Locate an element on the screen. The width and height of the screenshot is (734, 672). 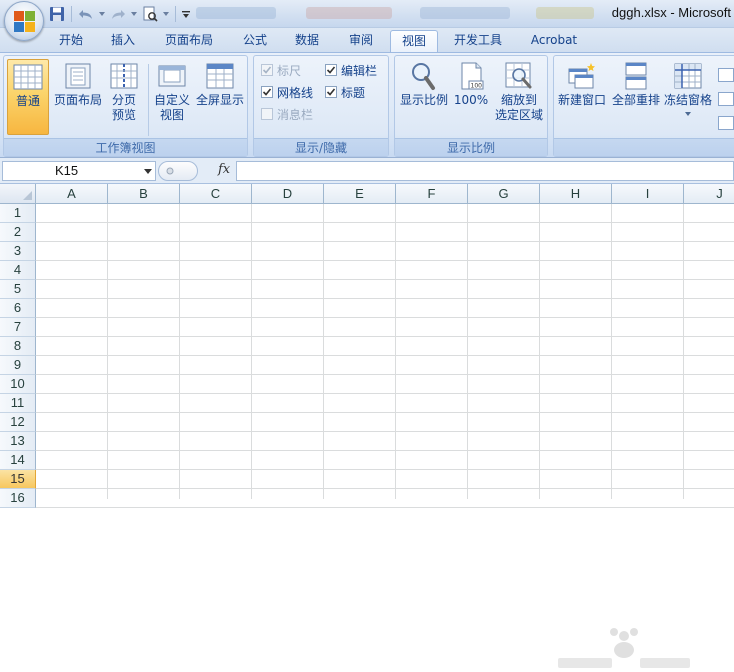
column-header: B is located at coordinates (144, 194).